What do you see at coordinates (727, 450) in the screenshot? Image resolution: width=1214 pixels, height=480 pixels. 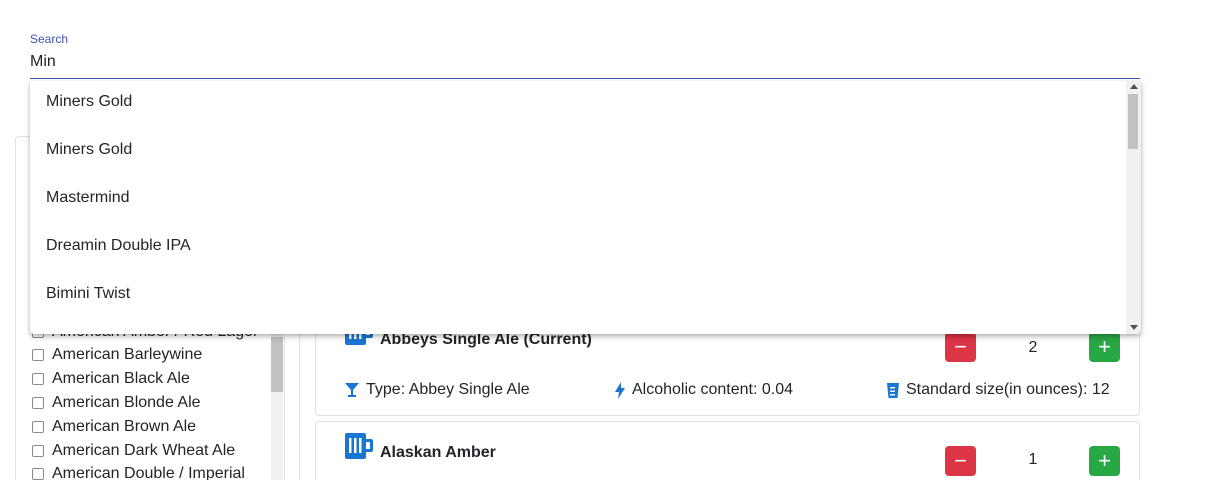 I see `beer-card: Alaskan Amber − 1 +` at bounding box center [727, 450].